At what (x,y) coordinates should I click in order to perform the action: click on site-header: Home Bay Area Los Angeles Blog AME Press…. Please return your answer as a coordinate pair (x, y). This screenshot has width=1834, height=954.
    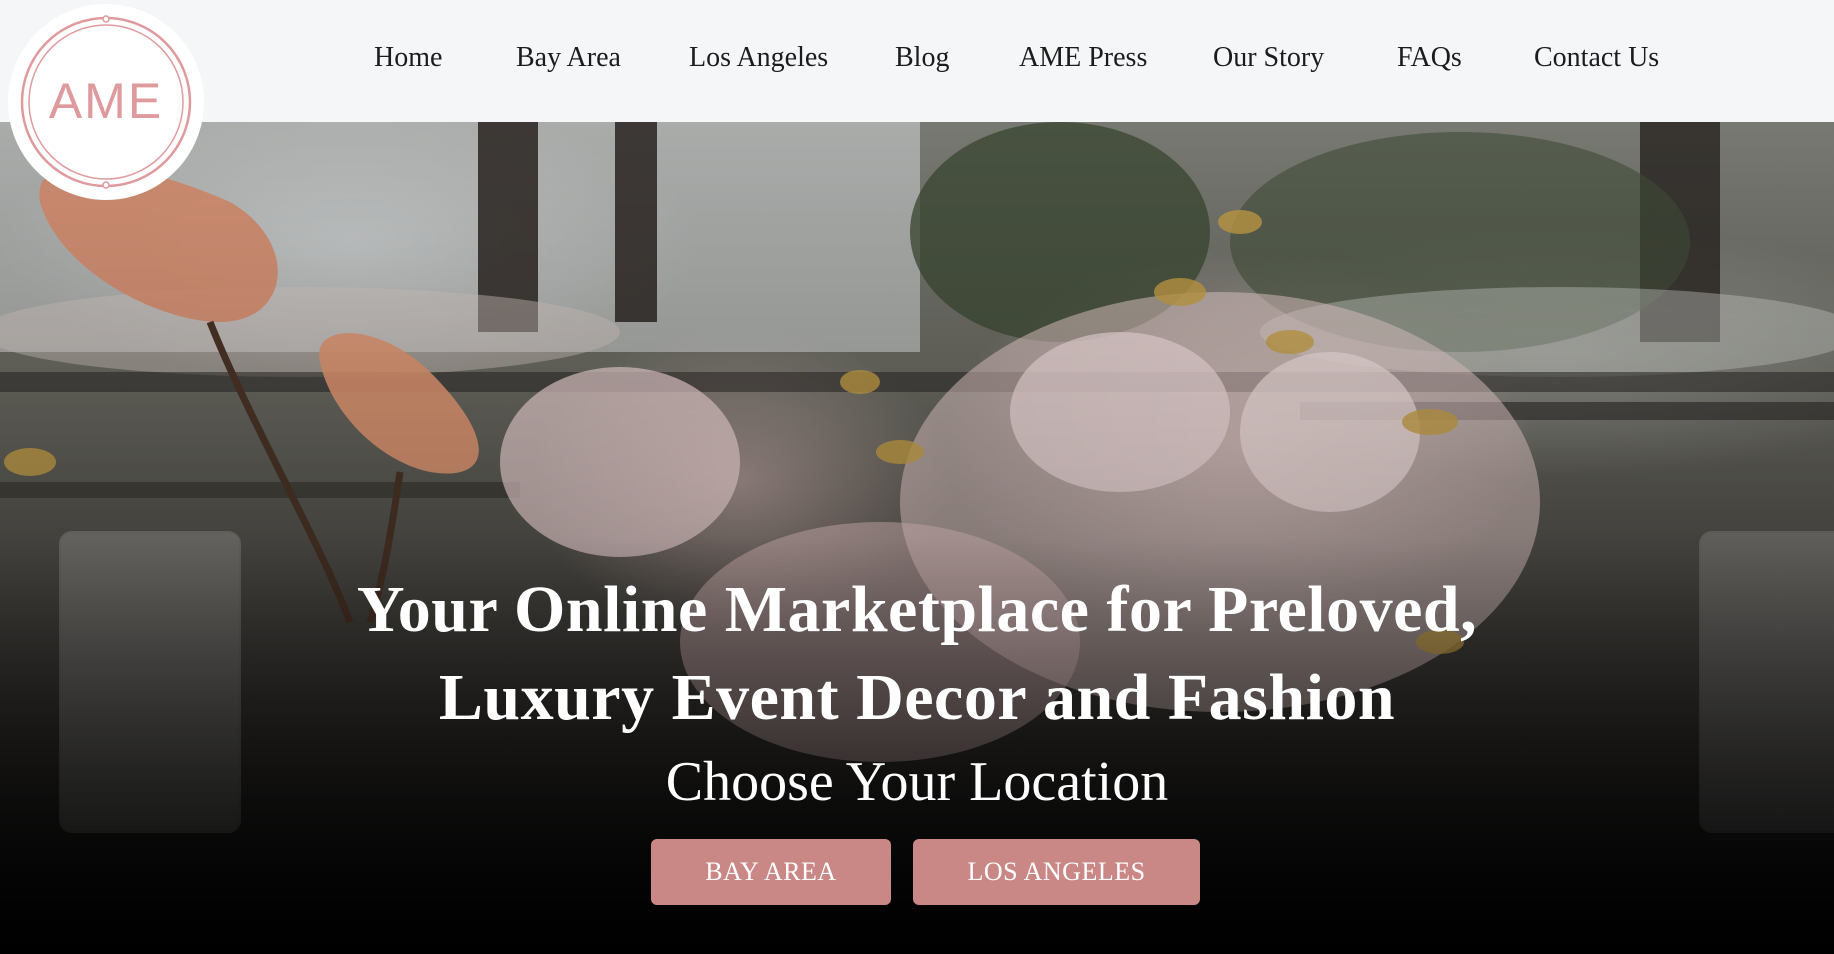
    Looking at the image, I should click on (917, 61).